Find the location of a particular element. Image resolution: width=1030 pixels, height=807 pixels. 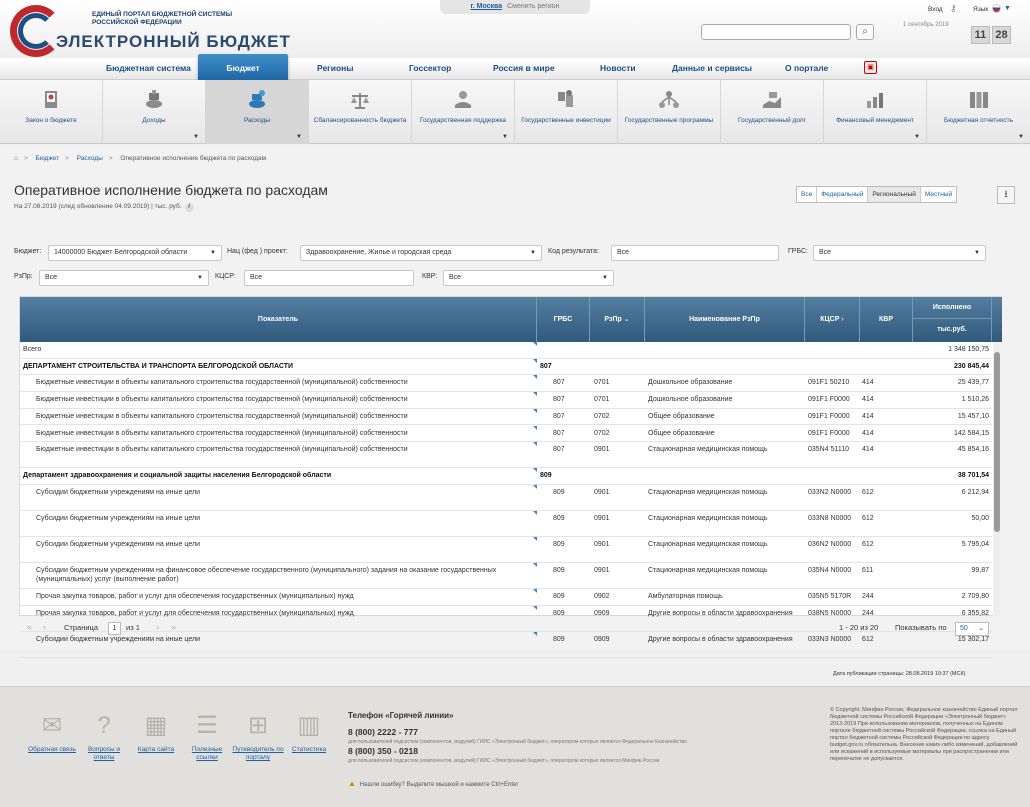

subnav-investment: Государственные инвестиции is located at coordinates (566, 112).